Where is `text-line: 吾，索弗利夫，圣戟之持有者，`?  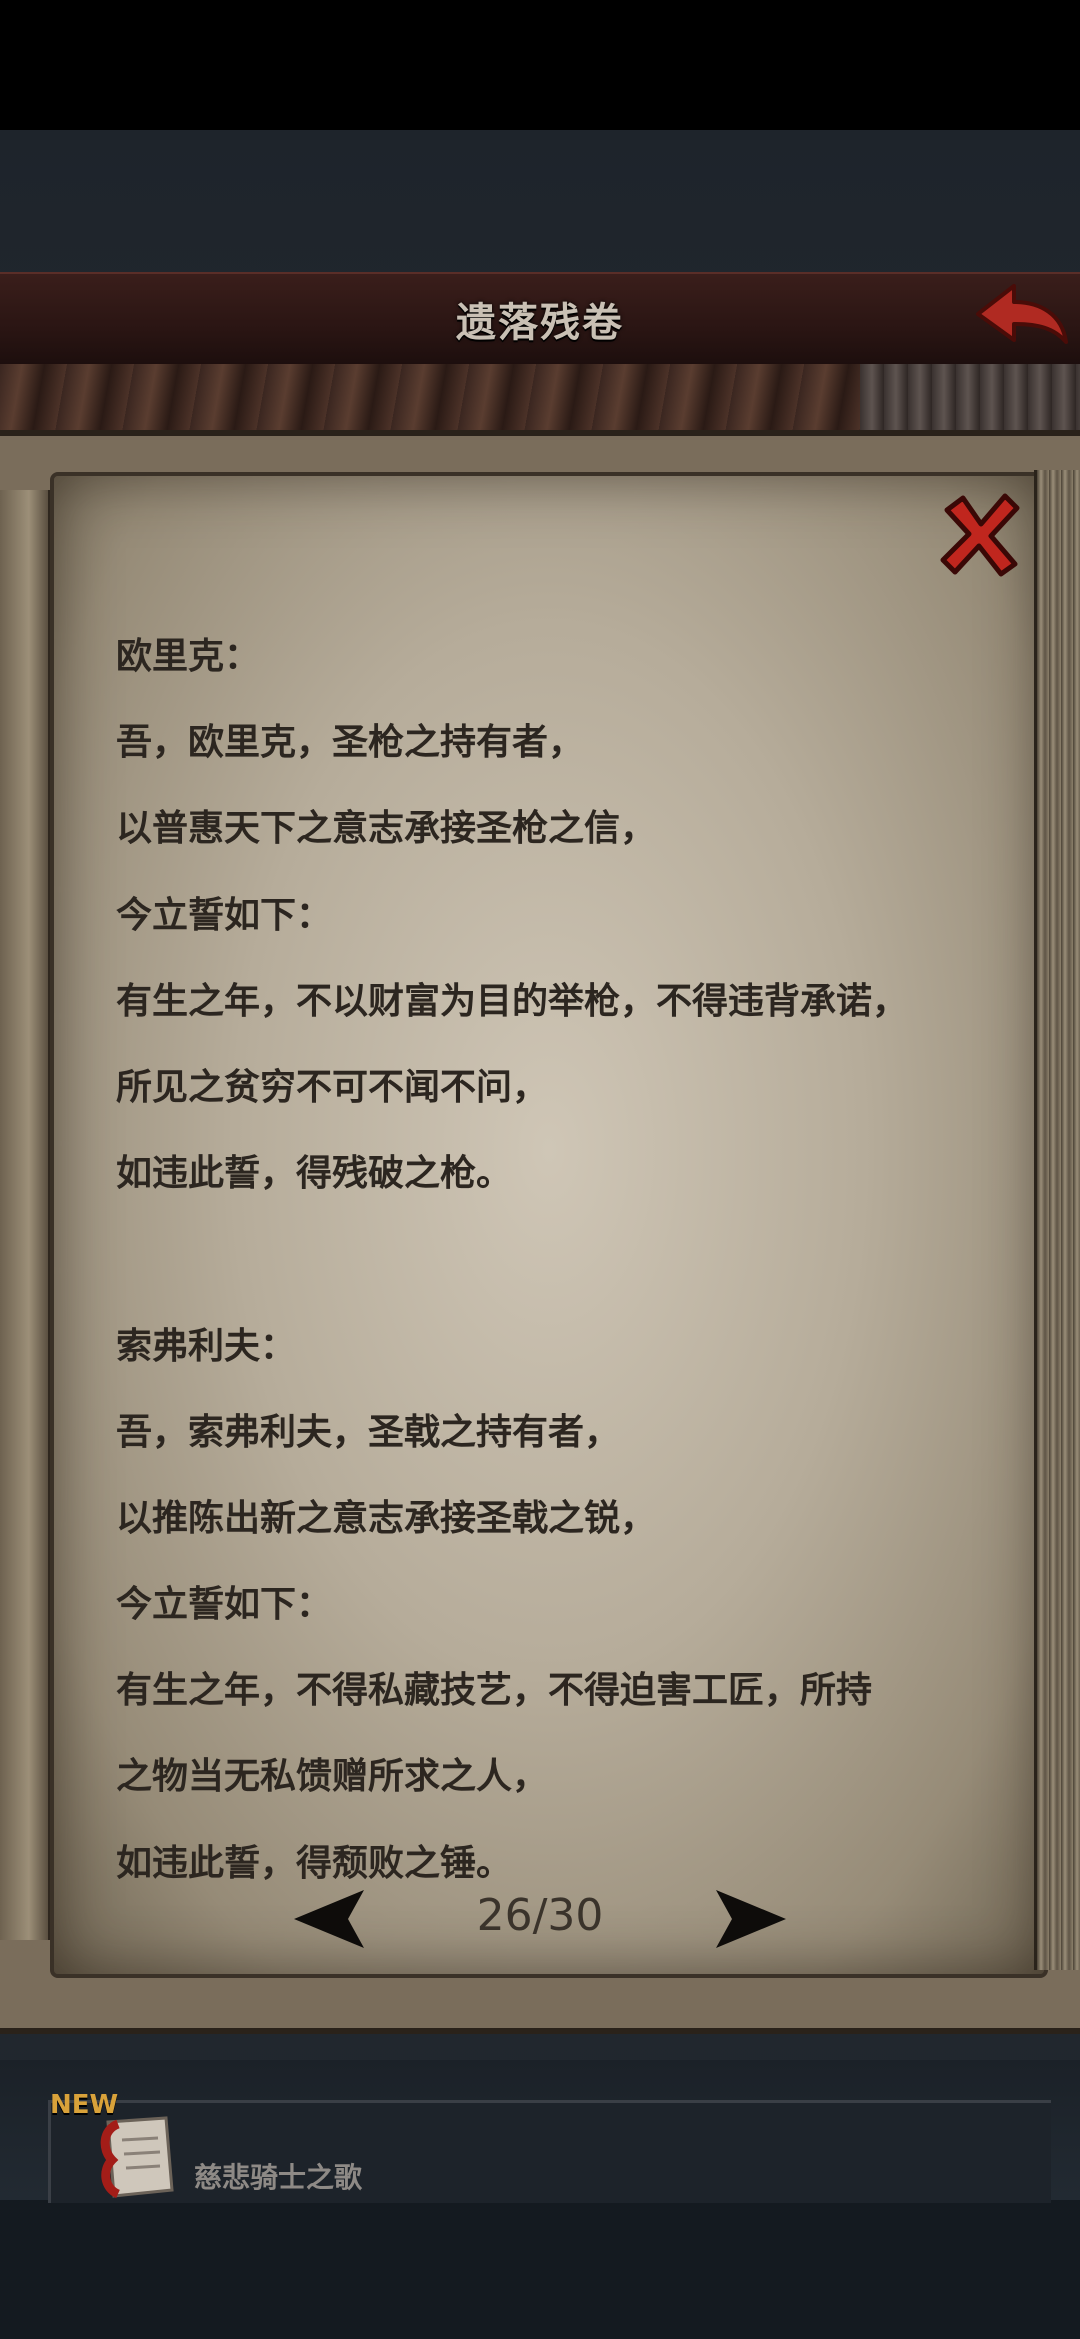
text-line: 吾，索弗利夫，圣戟之持有者， is located at coordinates (368, 1432).